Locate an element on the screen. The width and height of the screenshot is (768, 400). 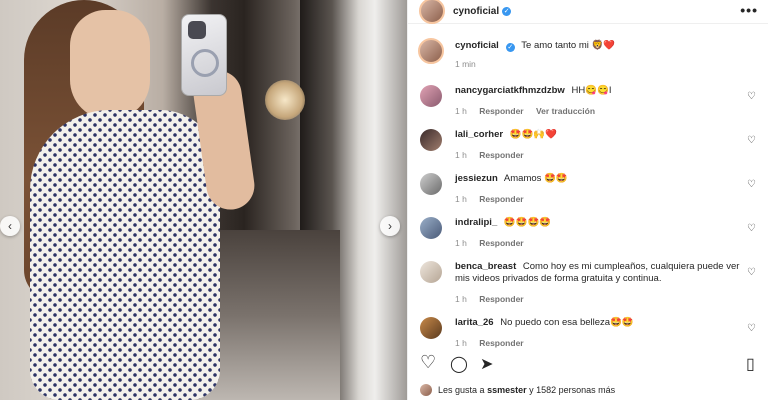
comment-meta: 1 h Responder Ver traducción is located at coordinates (600, 111).